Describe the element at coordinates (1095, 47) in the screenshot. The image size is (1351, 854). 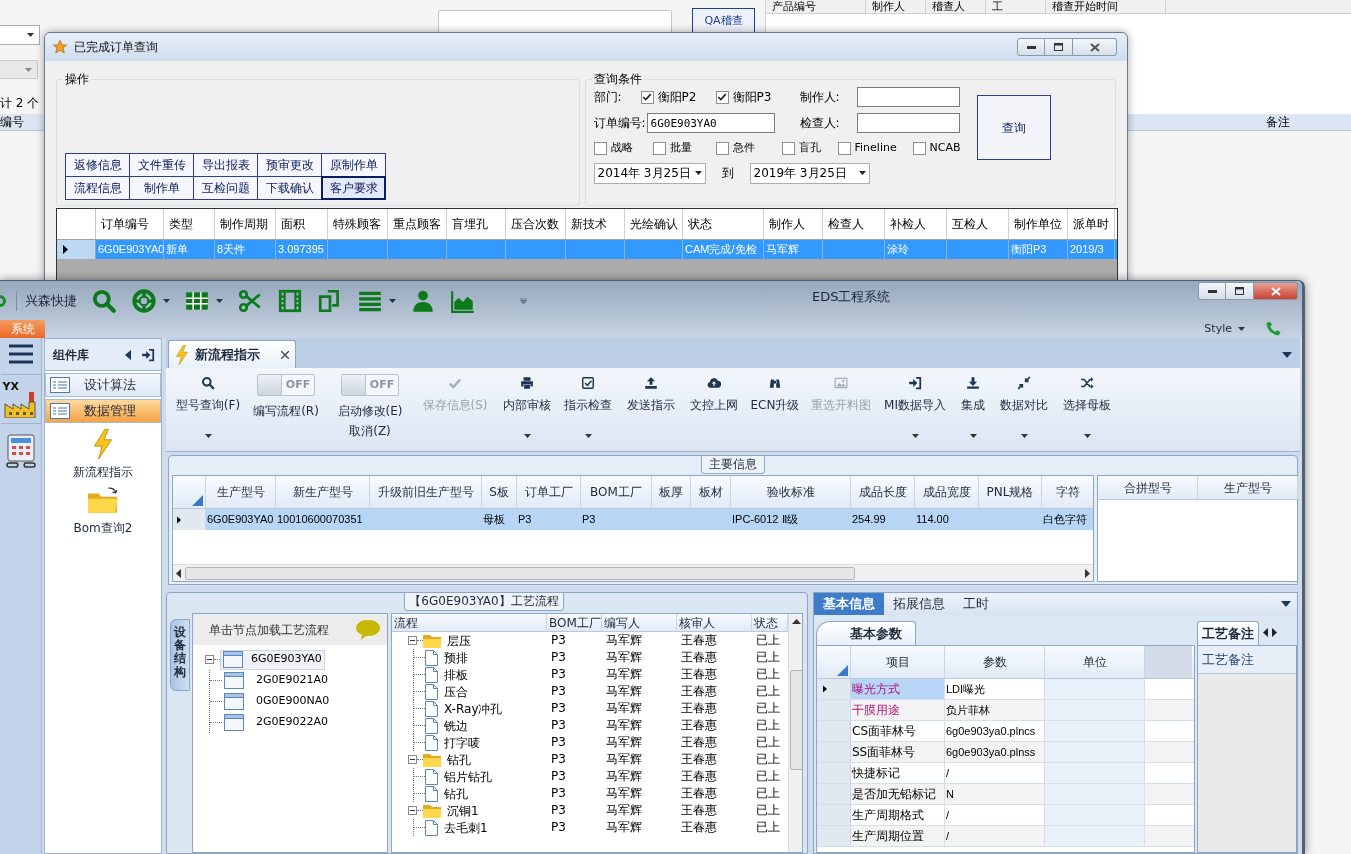
I see `close-button` at that location.